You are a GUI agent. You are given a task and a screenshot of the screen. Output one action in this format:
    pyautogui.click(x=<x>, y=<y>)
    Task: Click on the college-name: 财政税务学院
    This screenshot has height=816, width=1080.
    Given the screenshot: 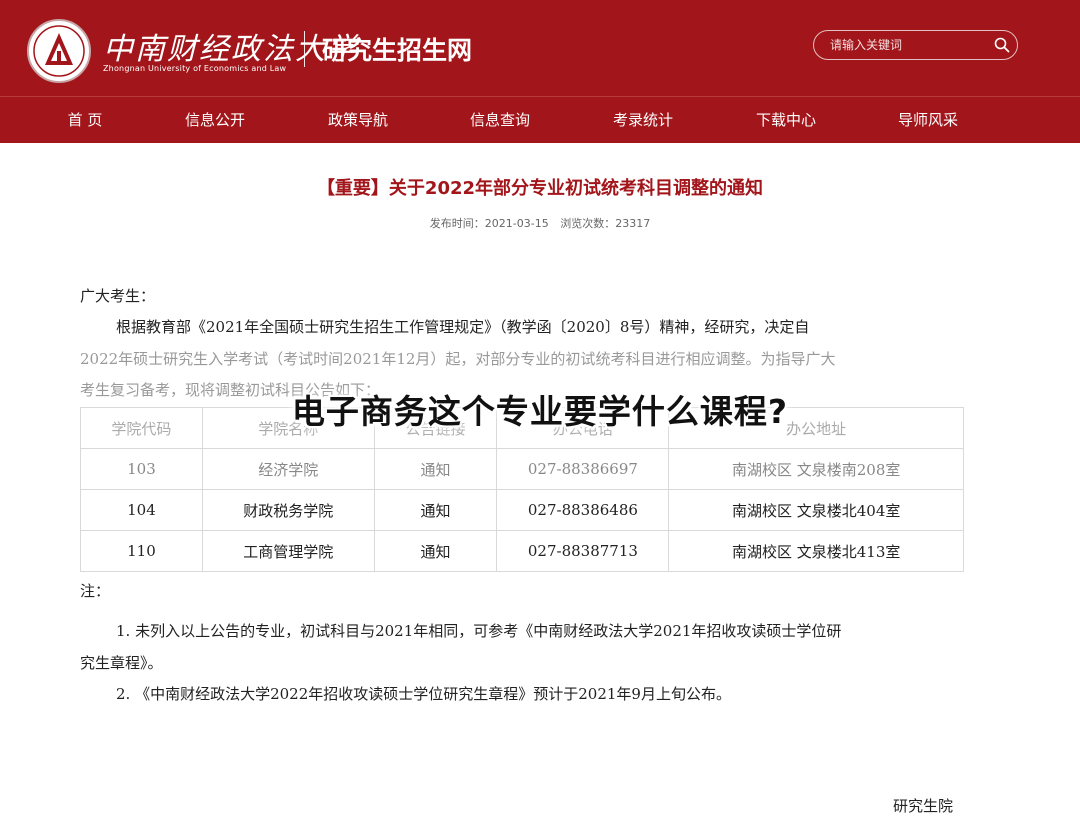 What is the action you would take?
    pyautogui.click(x=288, y=510)
    